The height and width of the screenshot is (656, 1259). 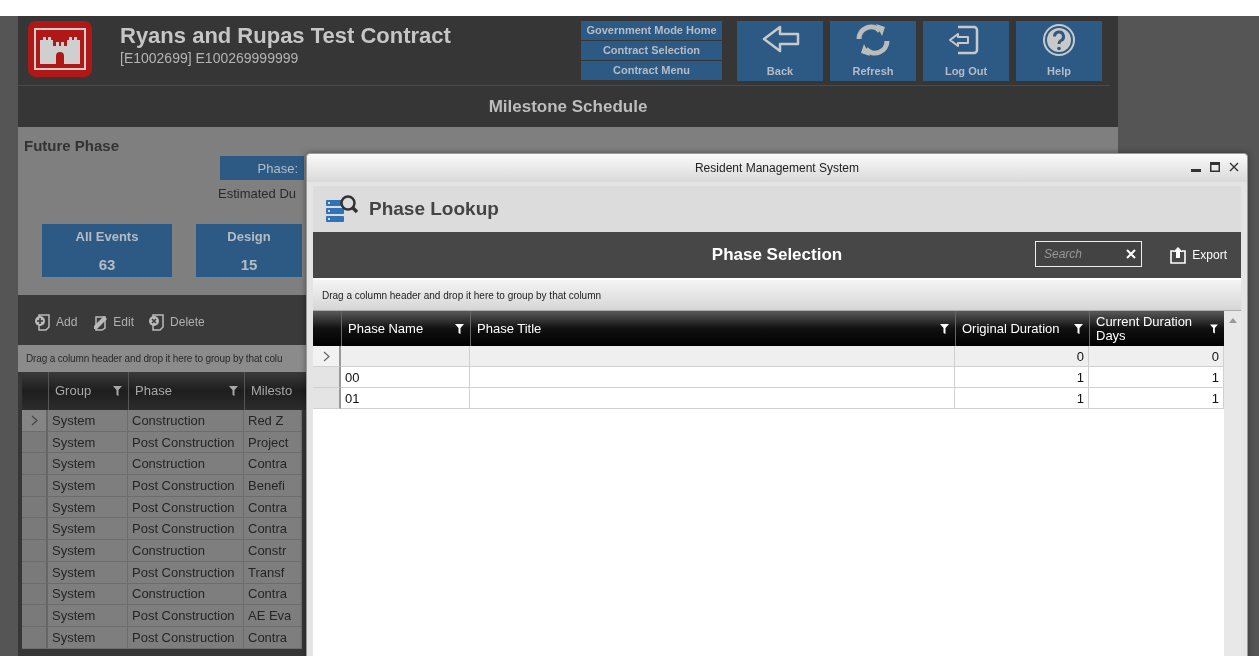 I want to click on column-header: Group, so click(x=73, y=391).